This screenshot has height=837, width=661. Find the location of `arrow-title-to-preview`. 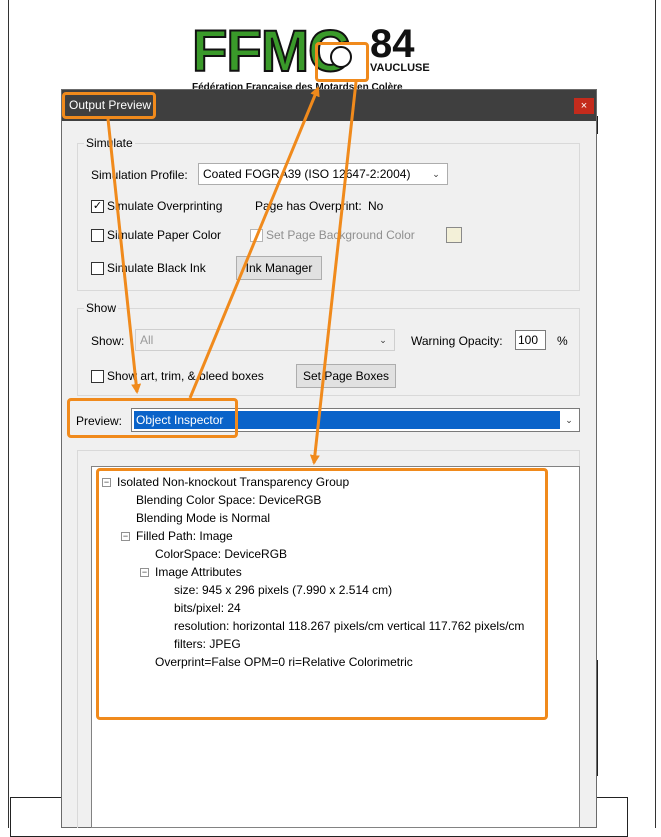

arrow-title-to-preview is located at coordinates (124, 256).